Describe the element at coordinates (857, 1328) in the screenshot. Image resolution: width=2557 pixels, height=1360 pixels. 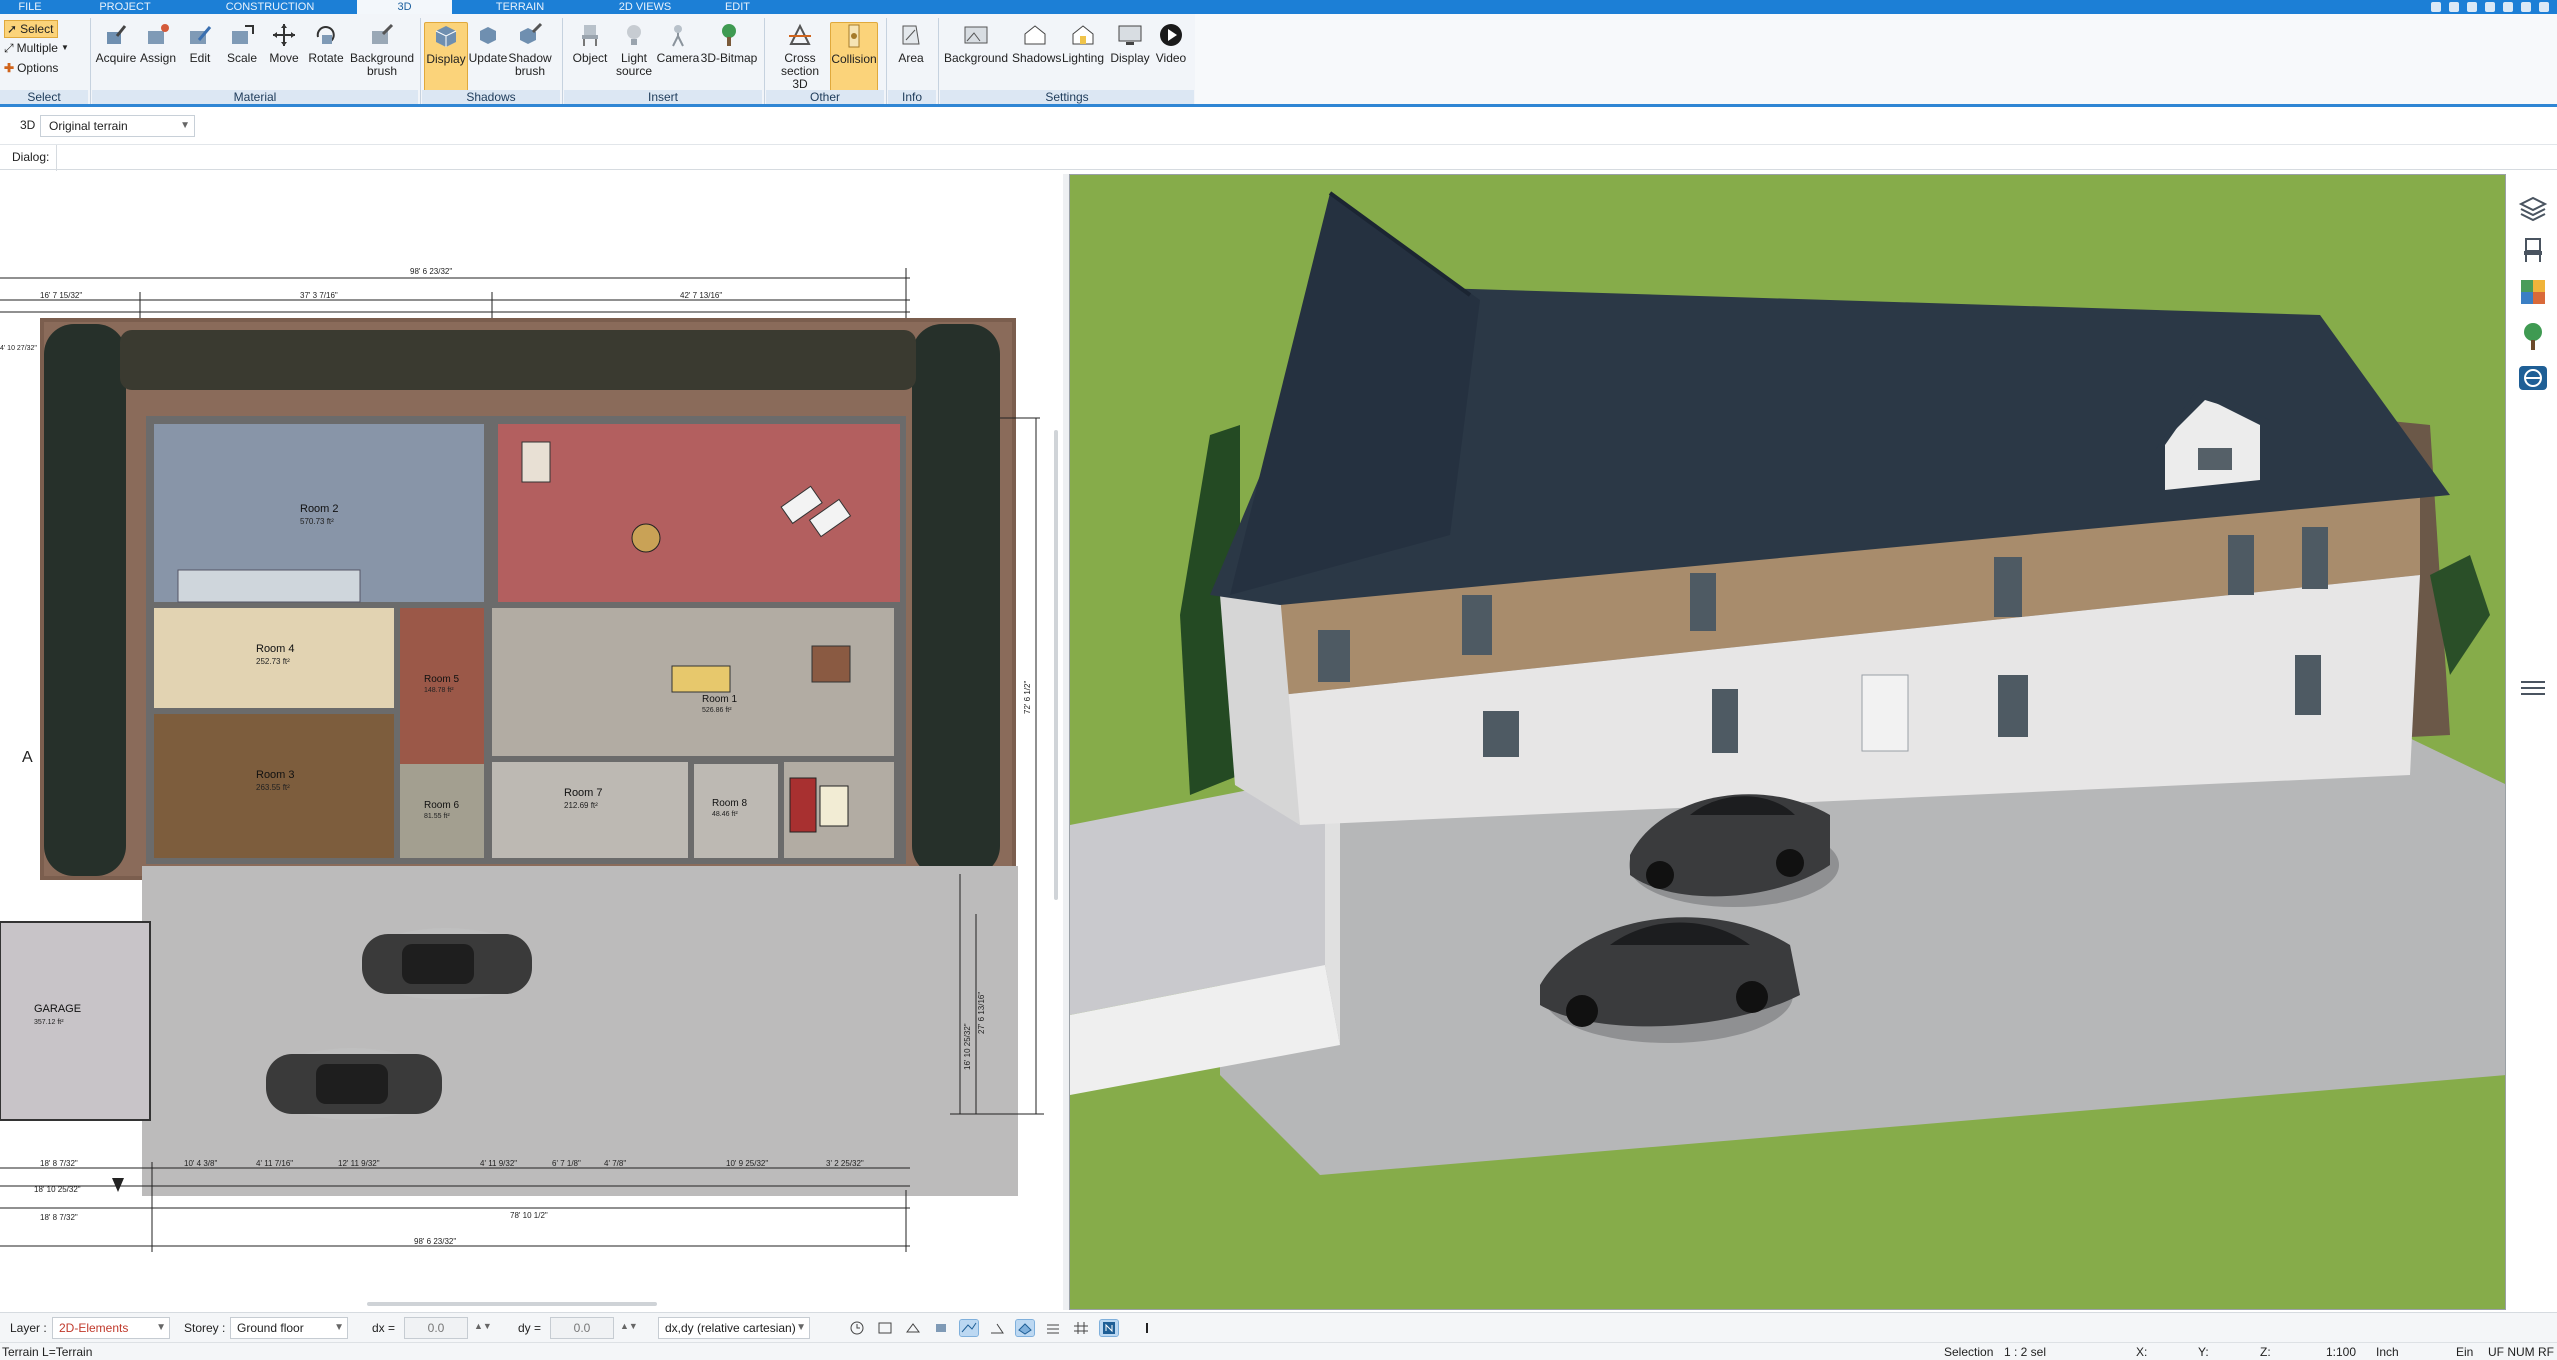
I see `clock-icon` at that location.